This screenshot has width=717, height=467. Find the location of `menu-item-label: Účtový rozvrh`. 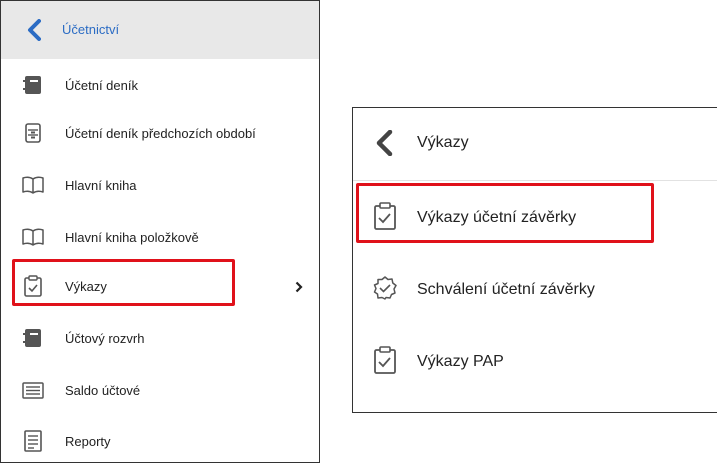

menu-item-label: Účtový rozvrh is located at coordinates (105, 338).